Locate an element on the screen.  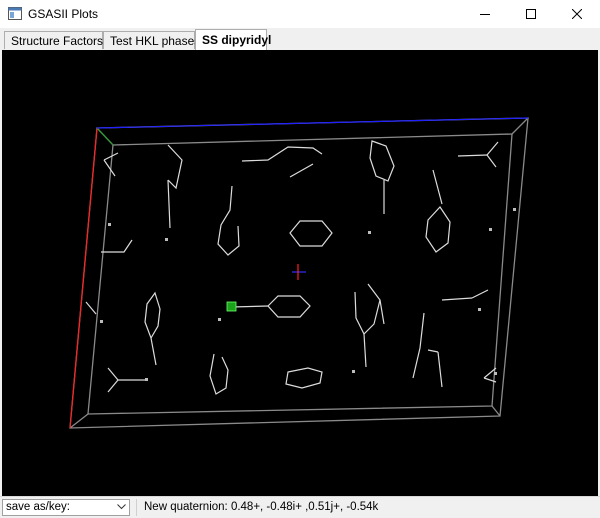
maximize-icon is located at coordinates (531, 14).